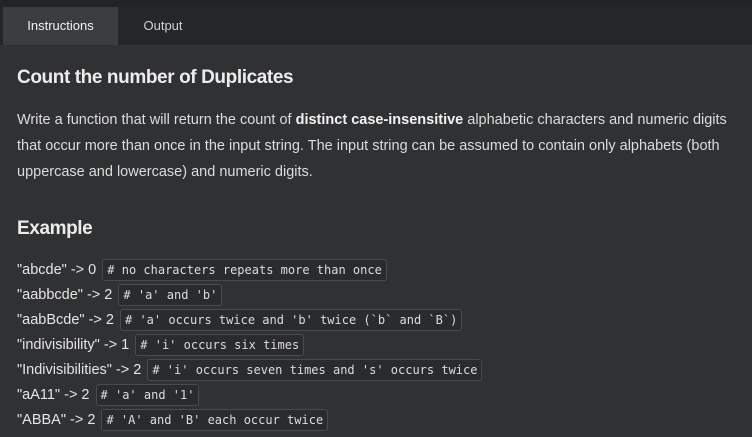 Image resolution: width=752 pixels, height=437 pixels. I want to click on example-comment-code: # no characters repeats more than once, so click(244, 270).